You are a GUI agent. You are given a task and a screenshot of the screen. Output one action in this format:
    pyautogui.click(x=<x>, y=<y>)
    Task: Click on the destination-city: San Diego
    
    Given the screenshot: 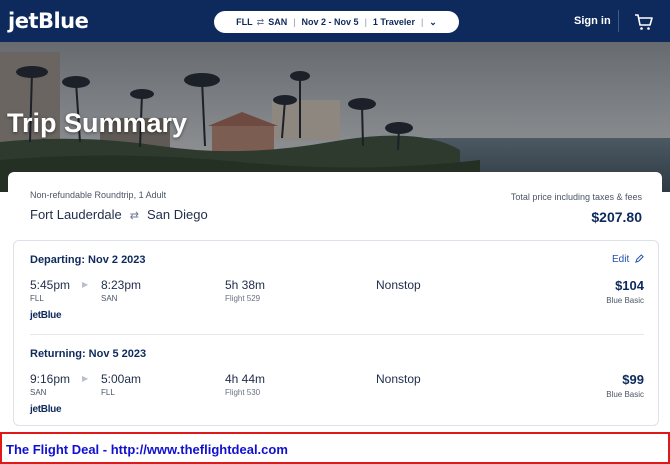 What is the action you would take?
    pyautogui.click(x=177, y=214)
    